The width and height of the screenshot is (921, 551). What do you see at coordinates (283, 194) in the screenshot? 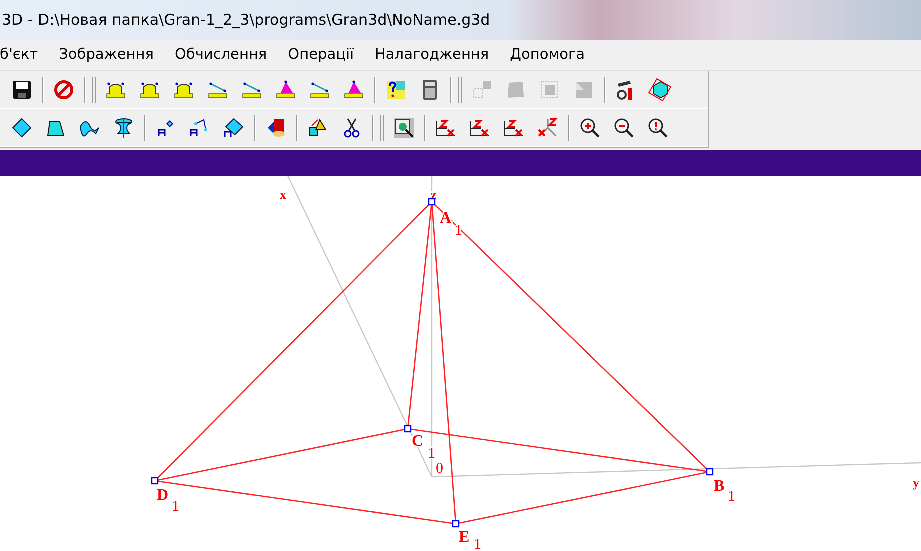
I see `axis-label: x` at bounding box center [283, 194].